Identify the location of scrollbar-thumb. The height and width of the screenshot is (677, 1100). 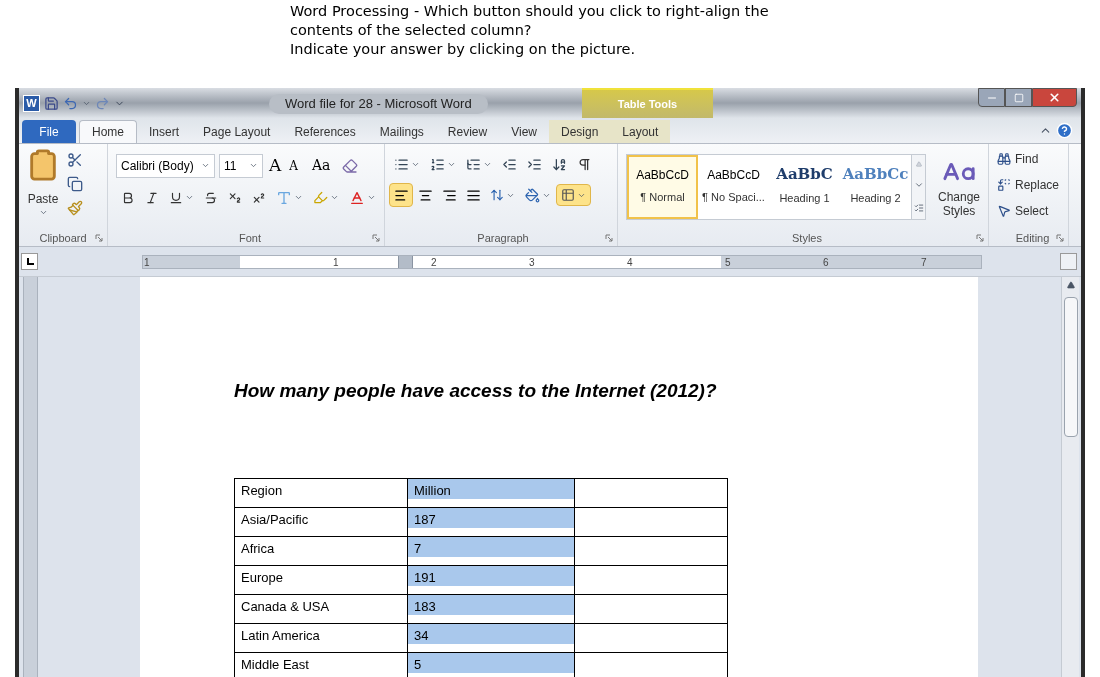
(1070, 367).